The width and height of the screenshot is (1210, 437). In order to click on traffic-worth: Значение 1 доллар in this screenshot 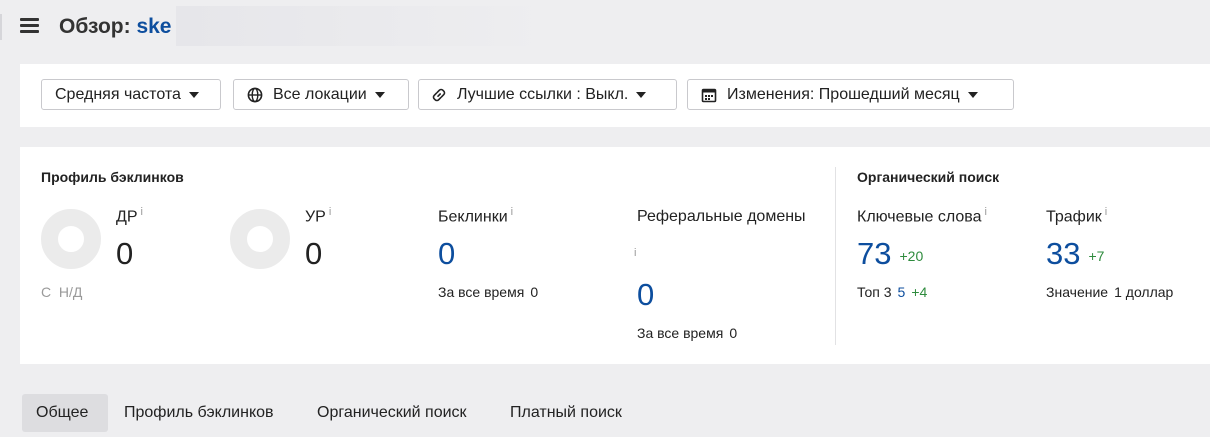, I will do `click(1110, 292)`.